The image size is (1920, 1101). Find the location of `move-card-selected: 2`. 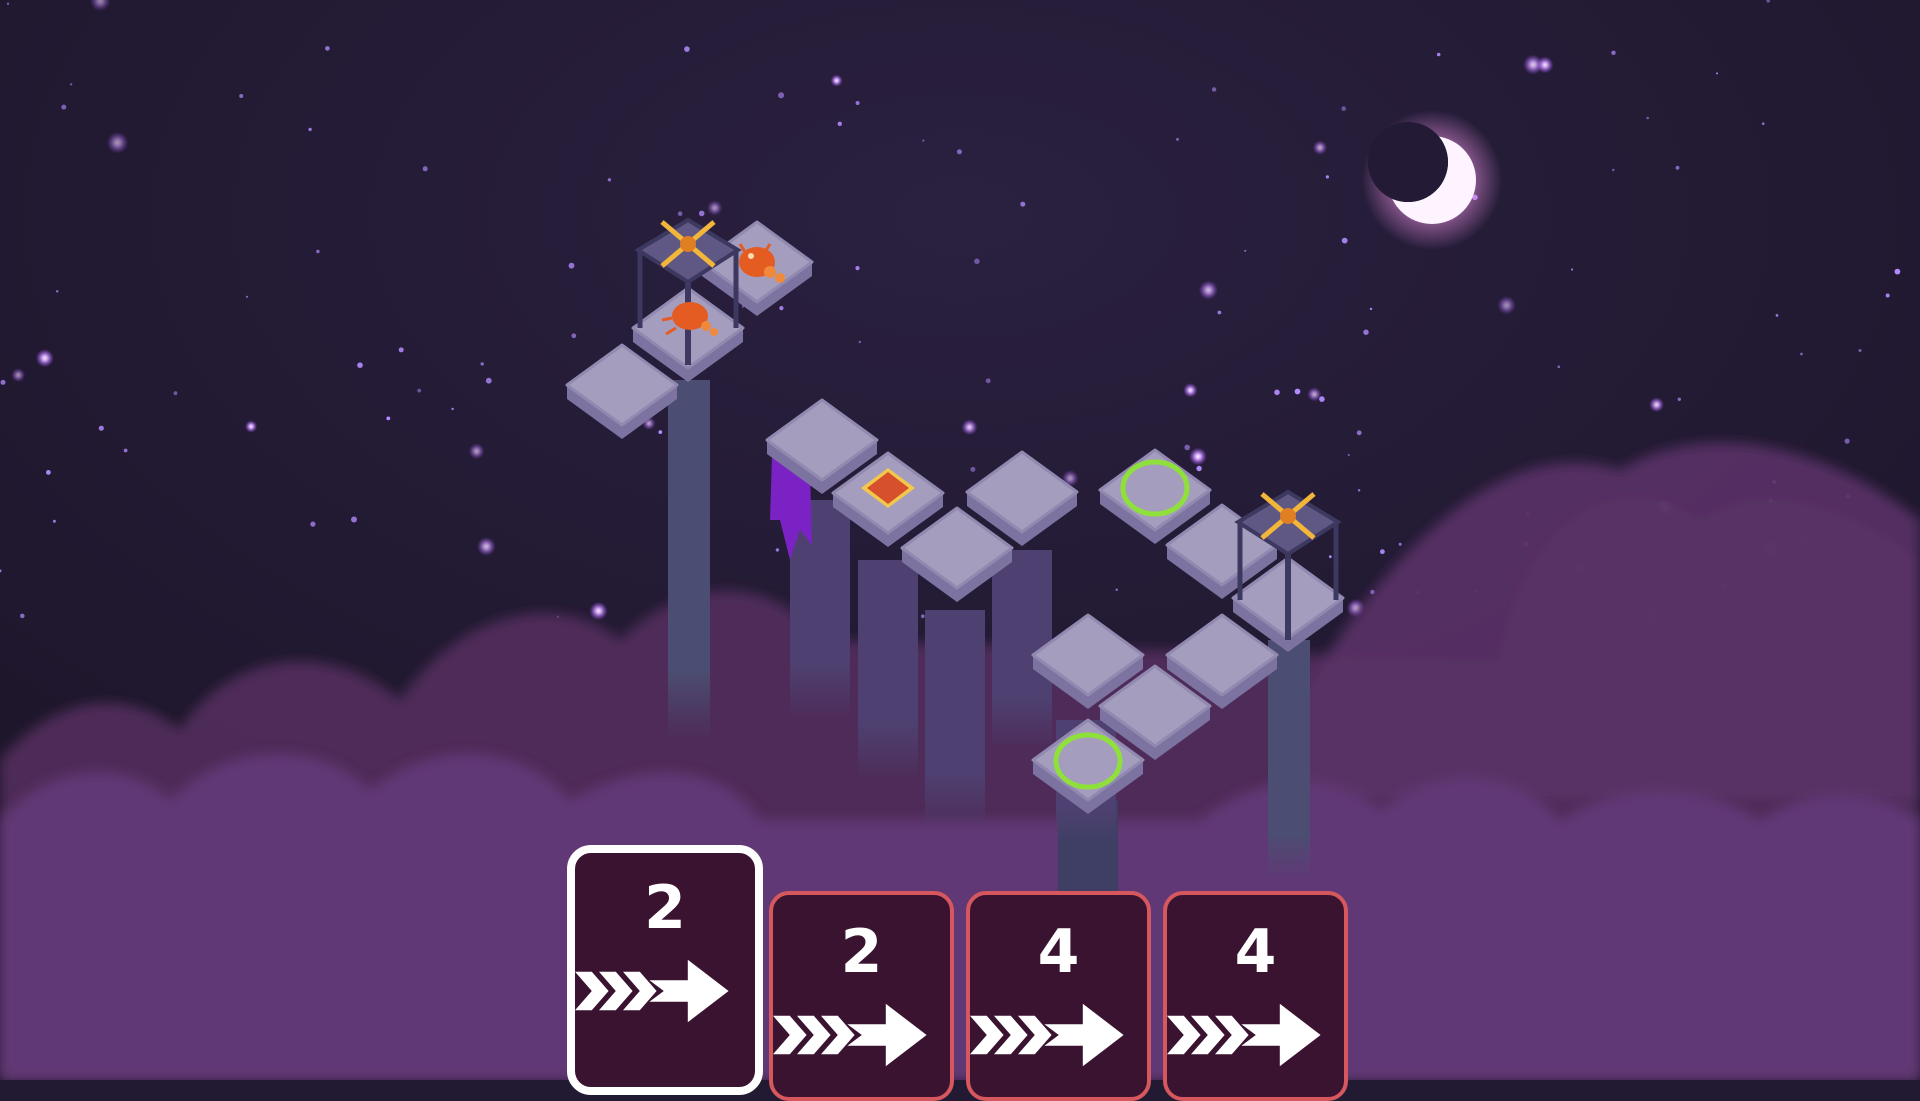

move-card-selected: 2 is located at coordinates (665, 970).